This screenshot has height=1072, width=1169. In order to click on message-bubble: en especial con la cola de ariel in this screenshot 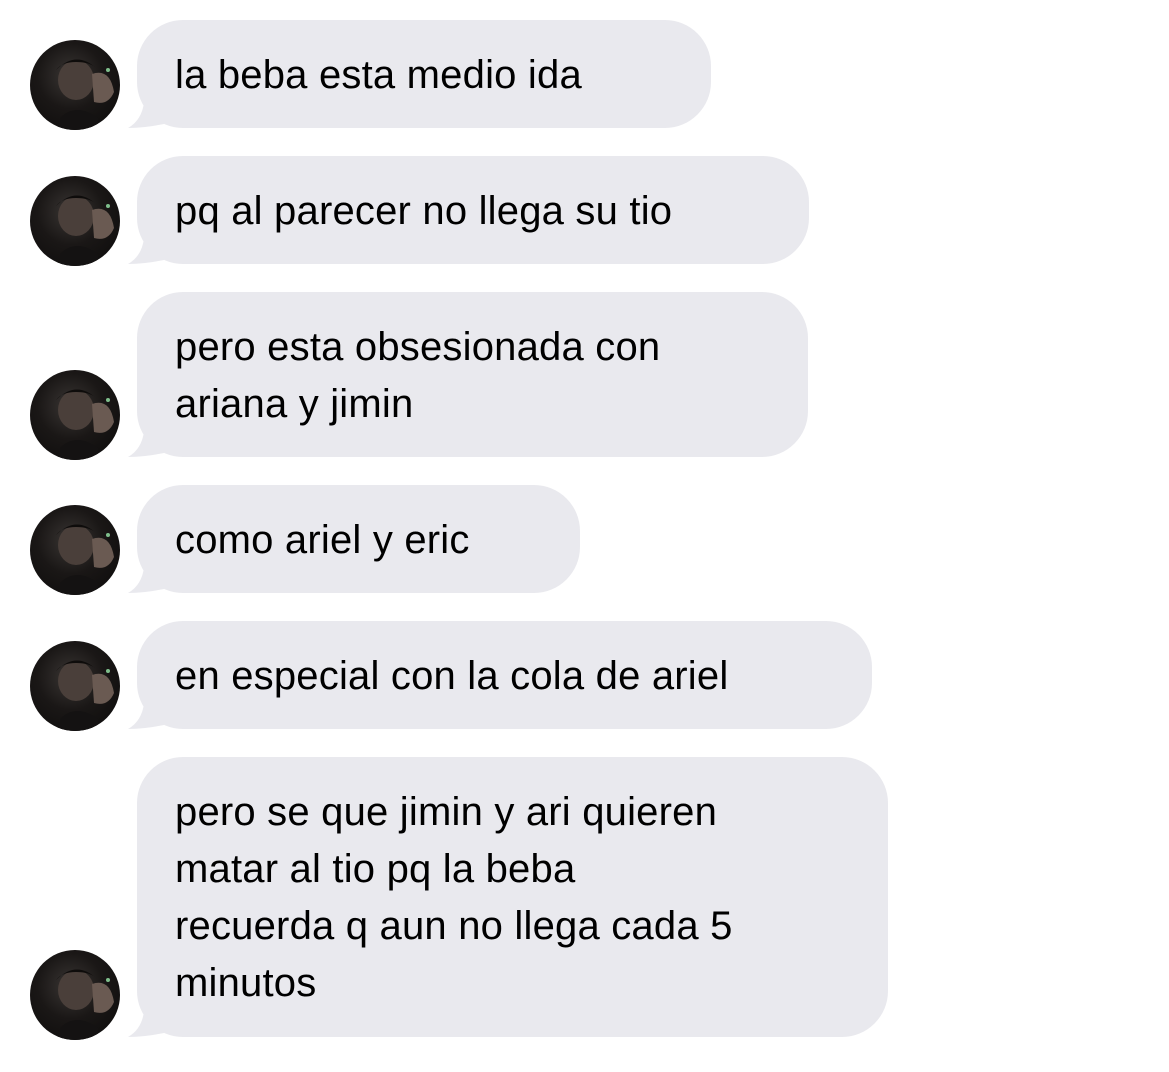, I will do `click(504, 675)`.